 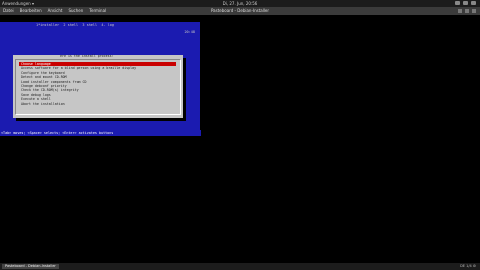 What do you see at coordinates (189, 32) in the screenshot?
I see `screen-clock: 20:48` at bounding box center [189, 32].